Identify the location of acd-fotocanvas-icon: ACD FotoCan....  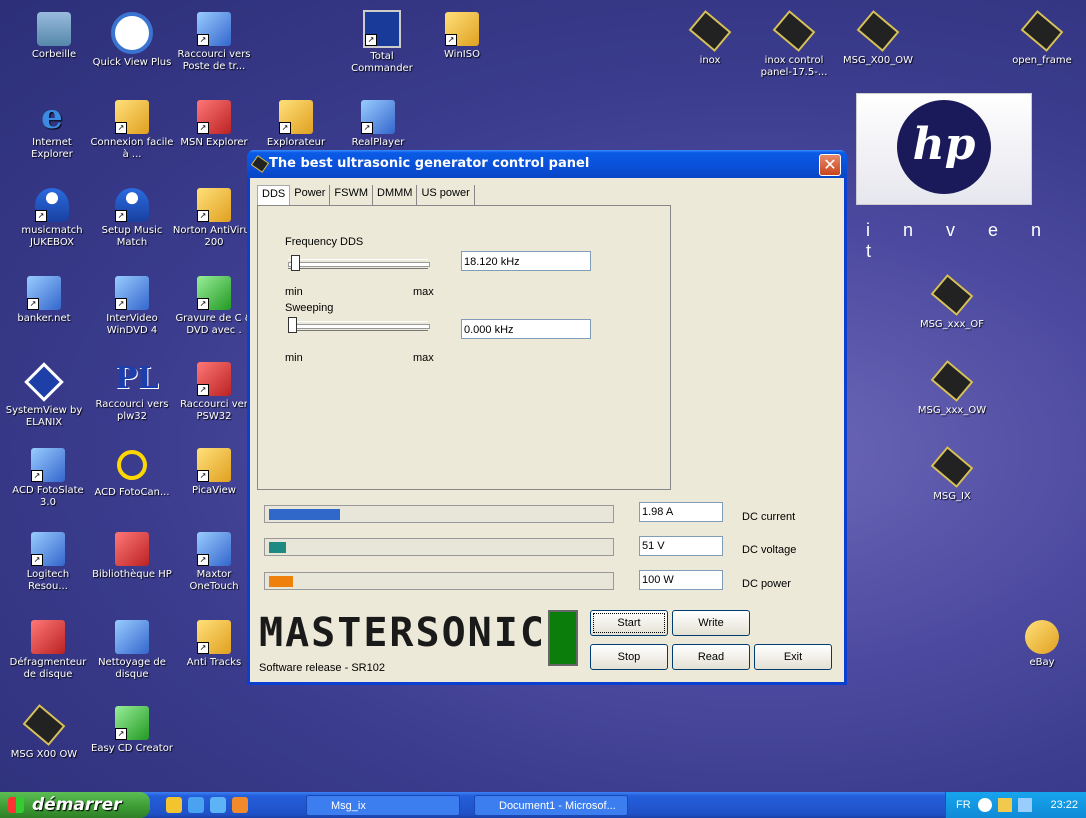
(132, 473).